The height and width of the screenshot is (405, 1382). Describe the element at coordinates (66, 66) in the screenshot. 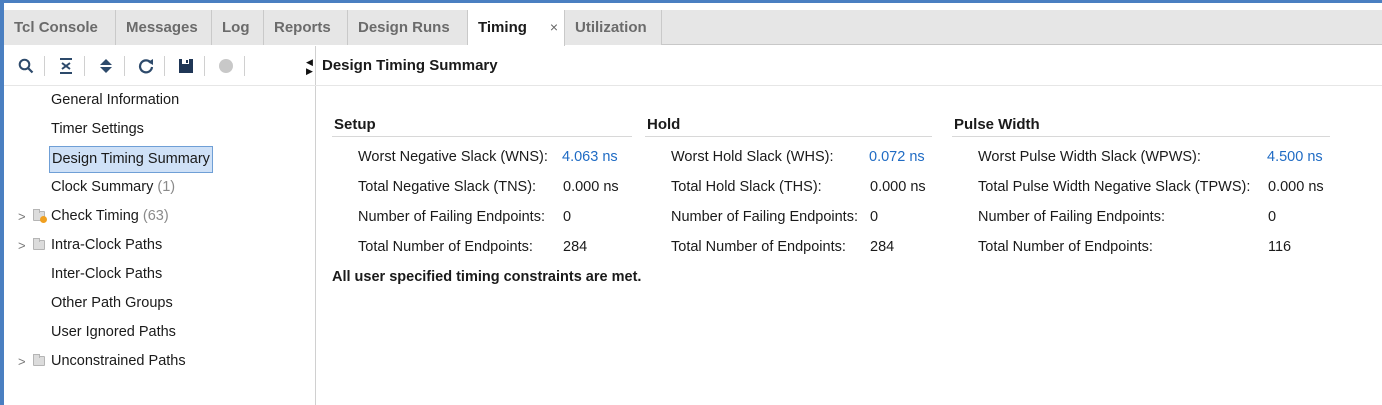

I see `collapse-all-icon` at that location.